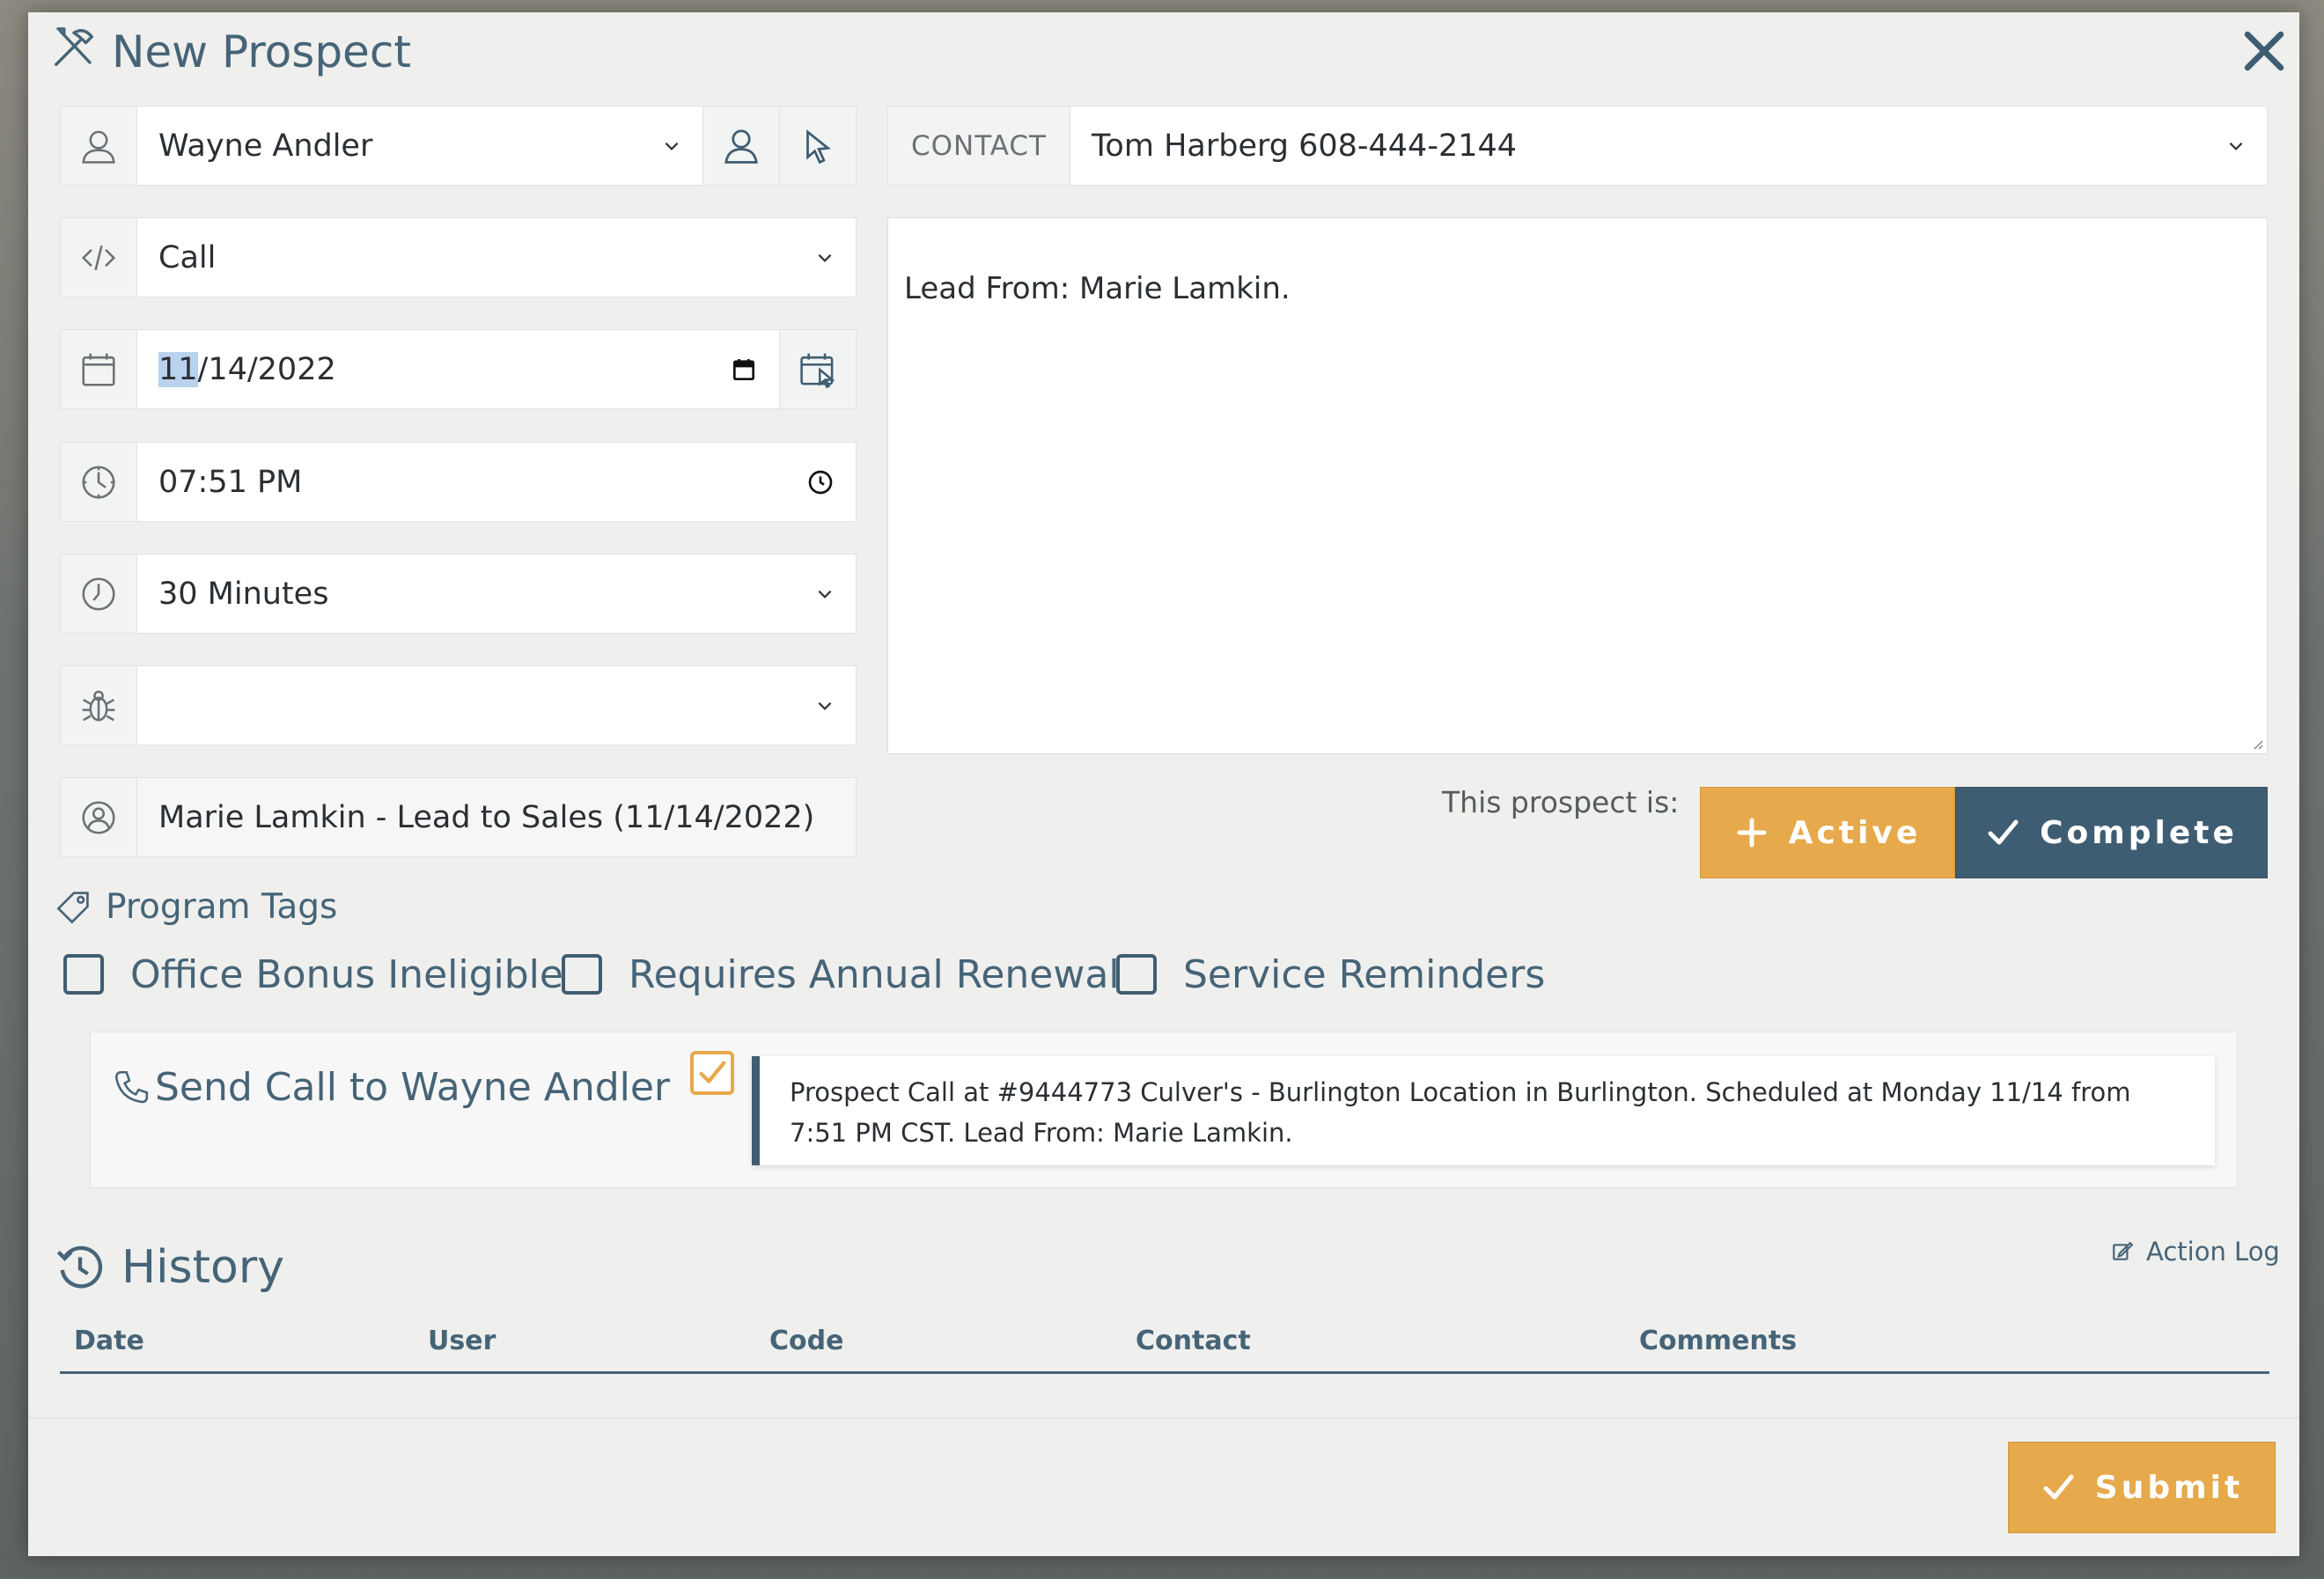 This screenshot has height=1579, width=2324. I want to click on date-value: 11/14/2022, so click(247, 369).